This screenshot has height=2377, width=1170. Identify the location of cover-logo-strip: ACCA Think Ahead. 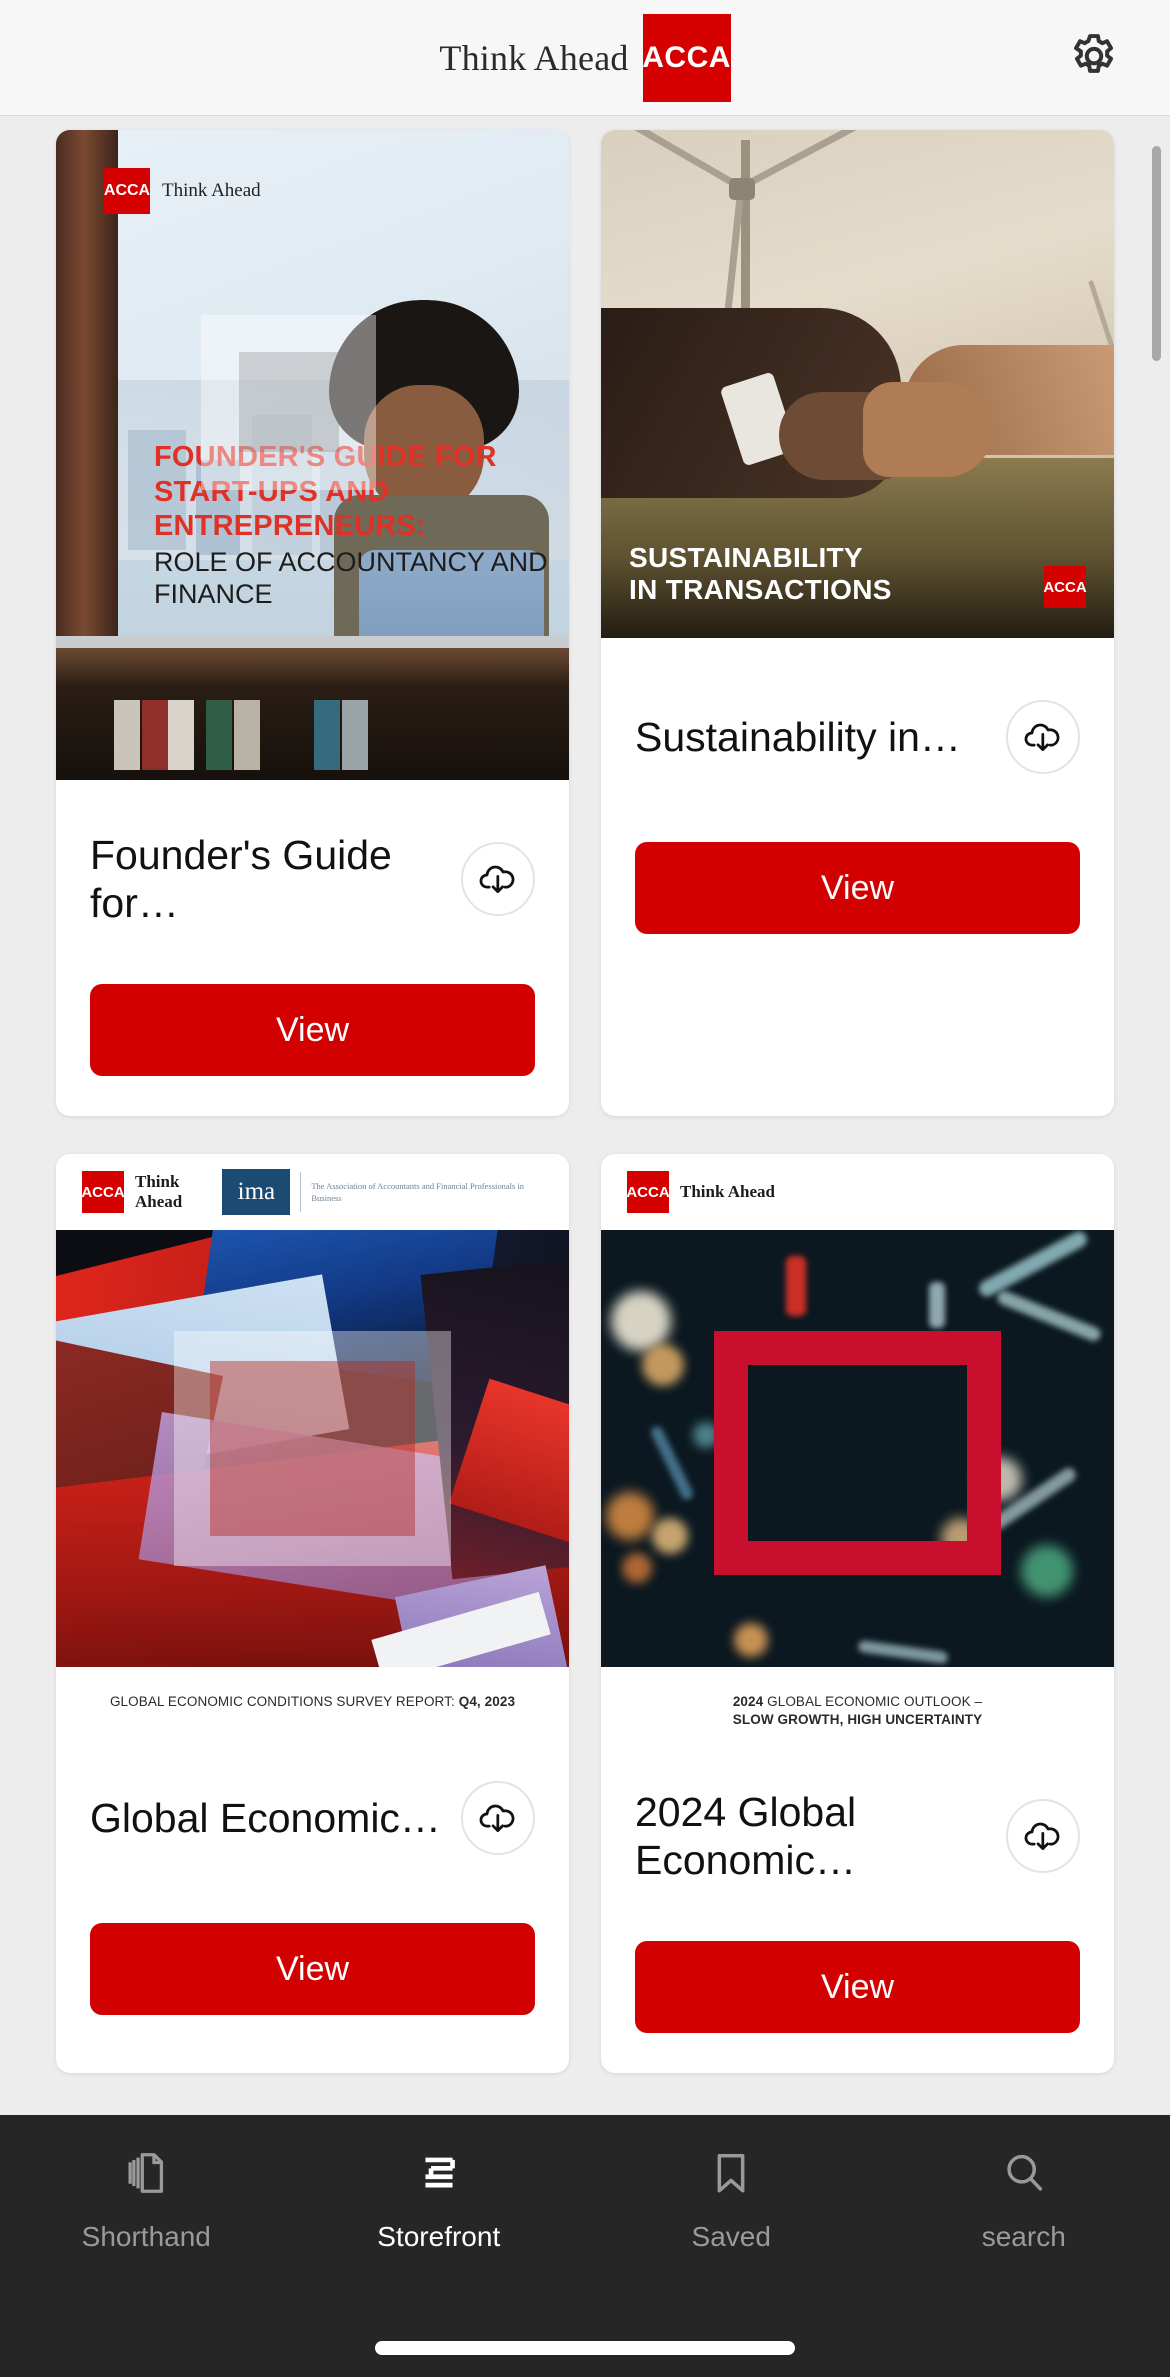
(857, 1192).